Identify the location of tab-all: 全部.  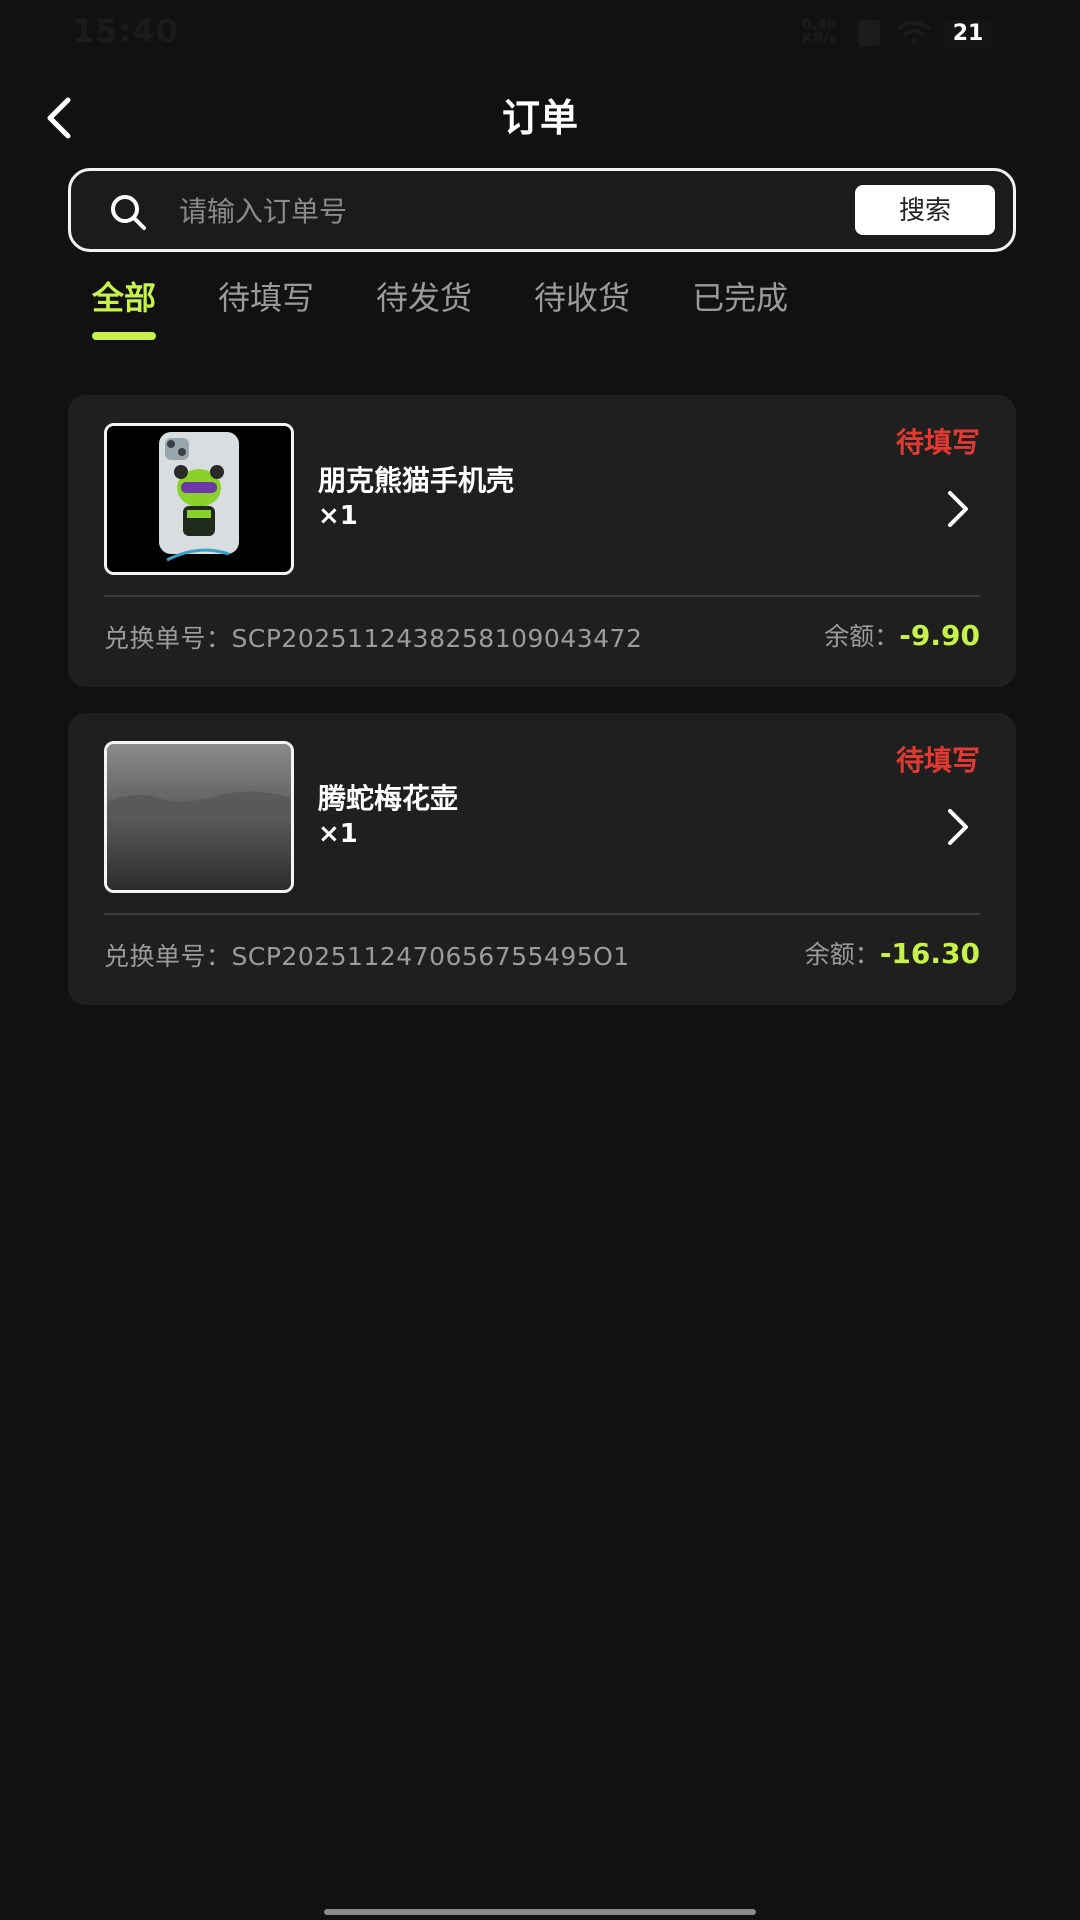
(124, 305).